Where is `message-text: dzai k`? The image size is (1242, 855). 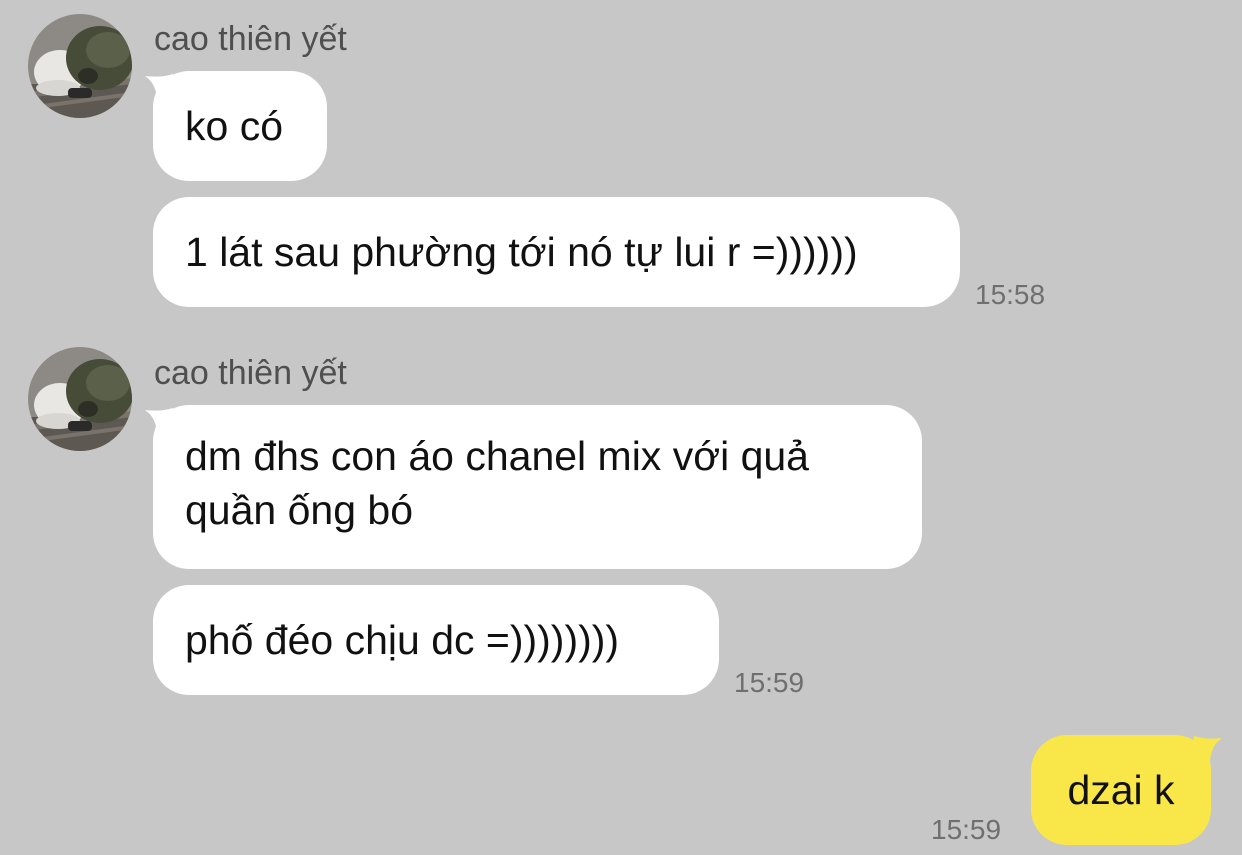 message-text: dzai k is located at coordinates (1121, 790).